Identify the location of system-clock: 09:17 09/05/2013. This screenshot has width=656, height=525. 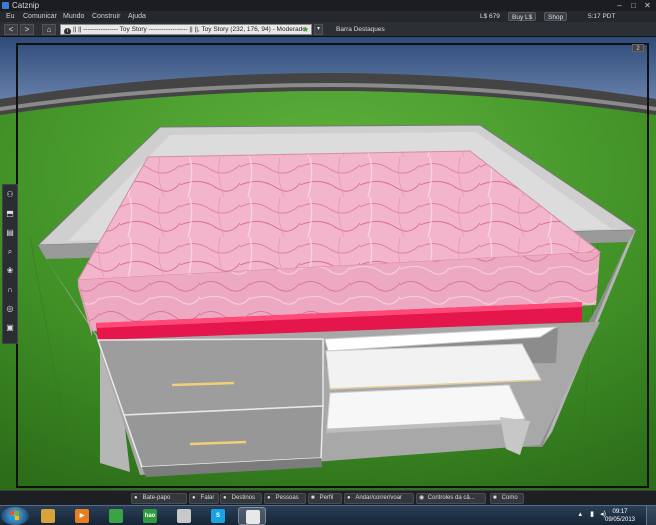
(620, 516).